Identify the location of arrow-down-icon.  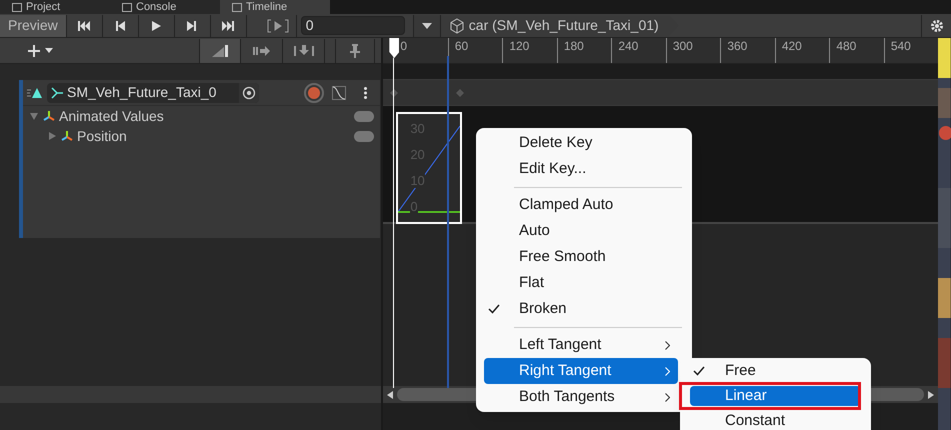
(304, 50).